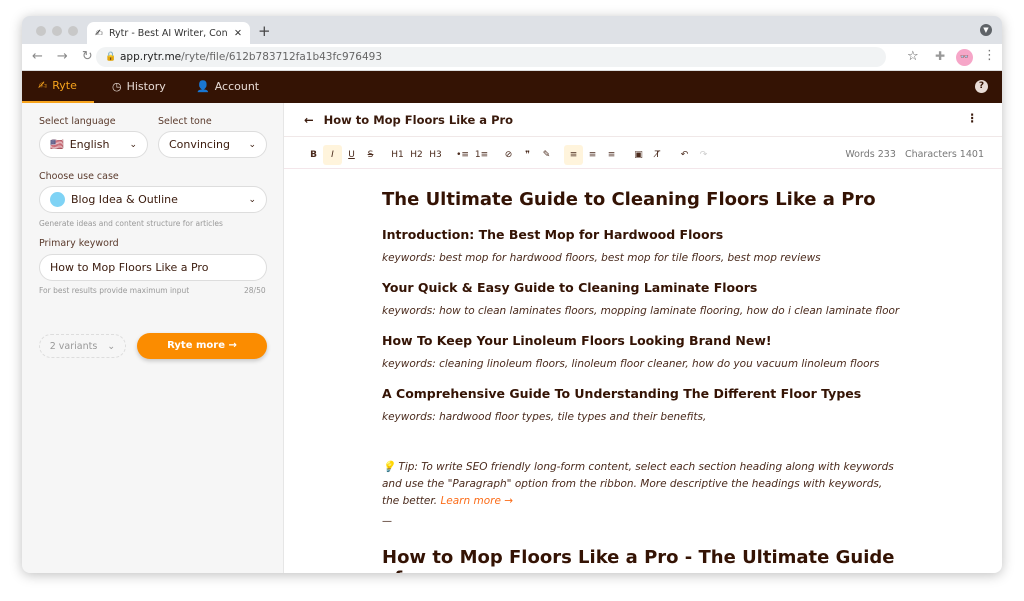 The image size is (1024, 601). Describe the element at coordinates (351, 155) in the screenshot. I see `underline-button: U` at that location.